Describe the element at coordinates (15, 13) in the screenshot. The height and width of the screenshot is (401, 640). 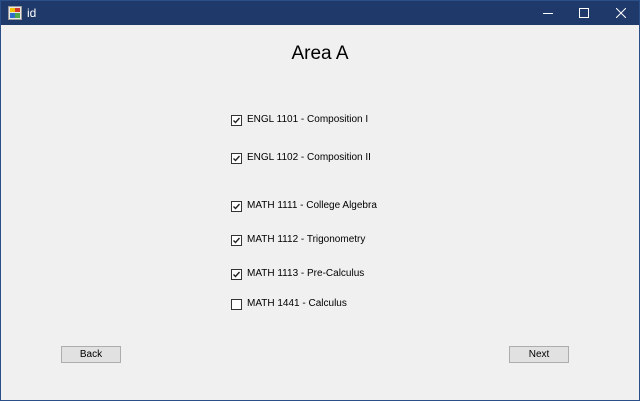
I see `app-icon` at that location.